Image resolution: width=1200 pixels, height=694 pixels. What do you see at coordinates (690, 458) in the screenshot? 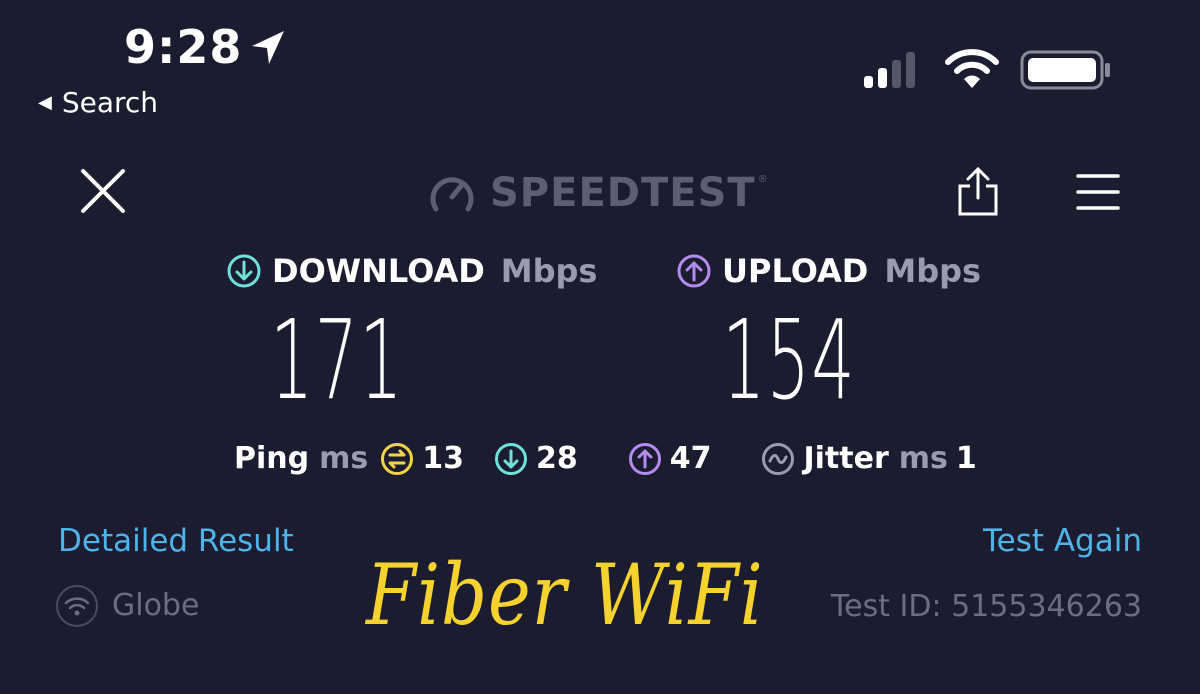
I see `ping-upload-value: 47` at bounding box center [690, 458].